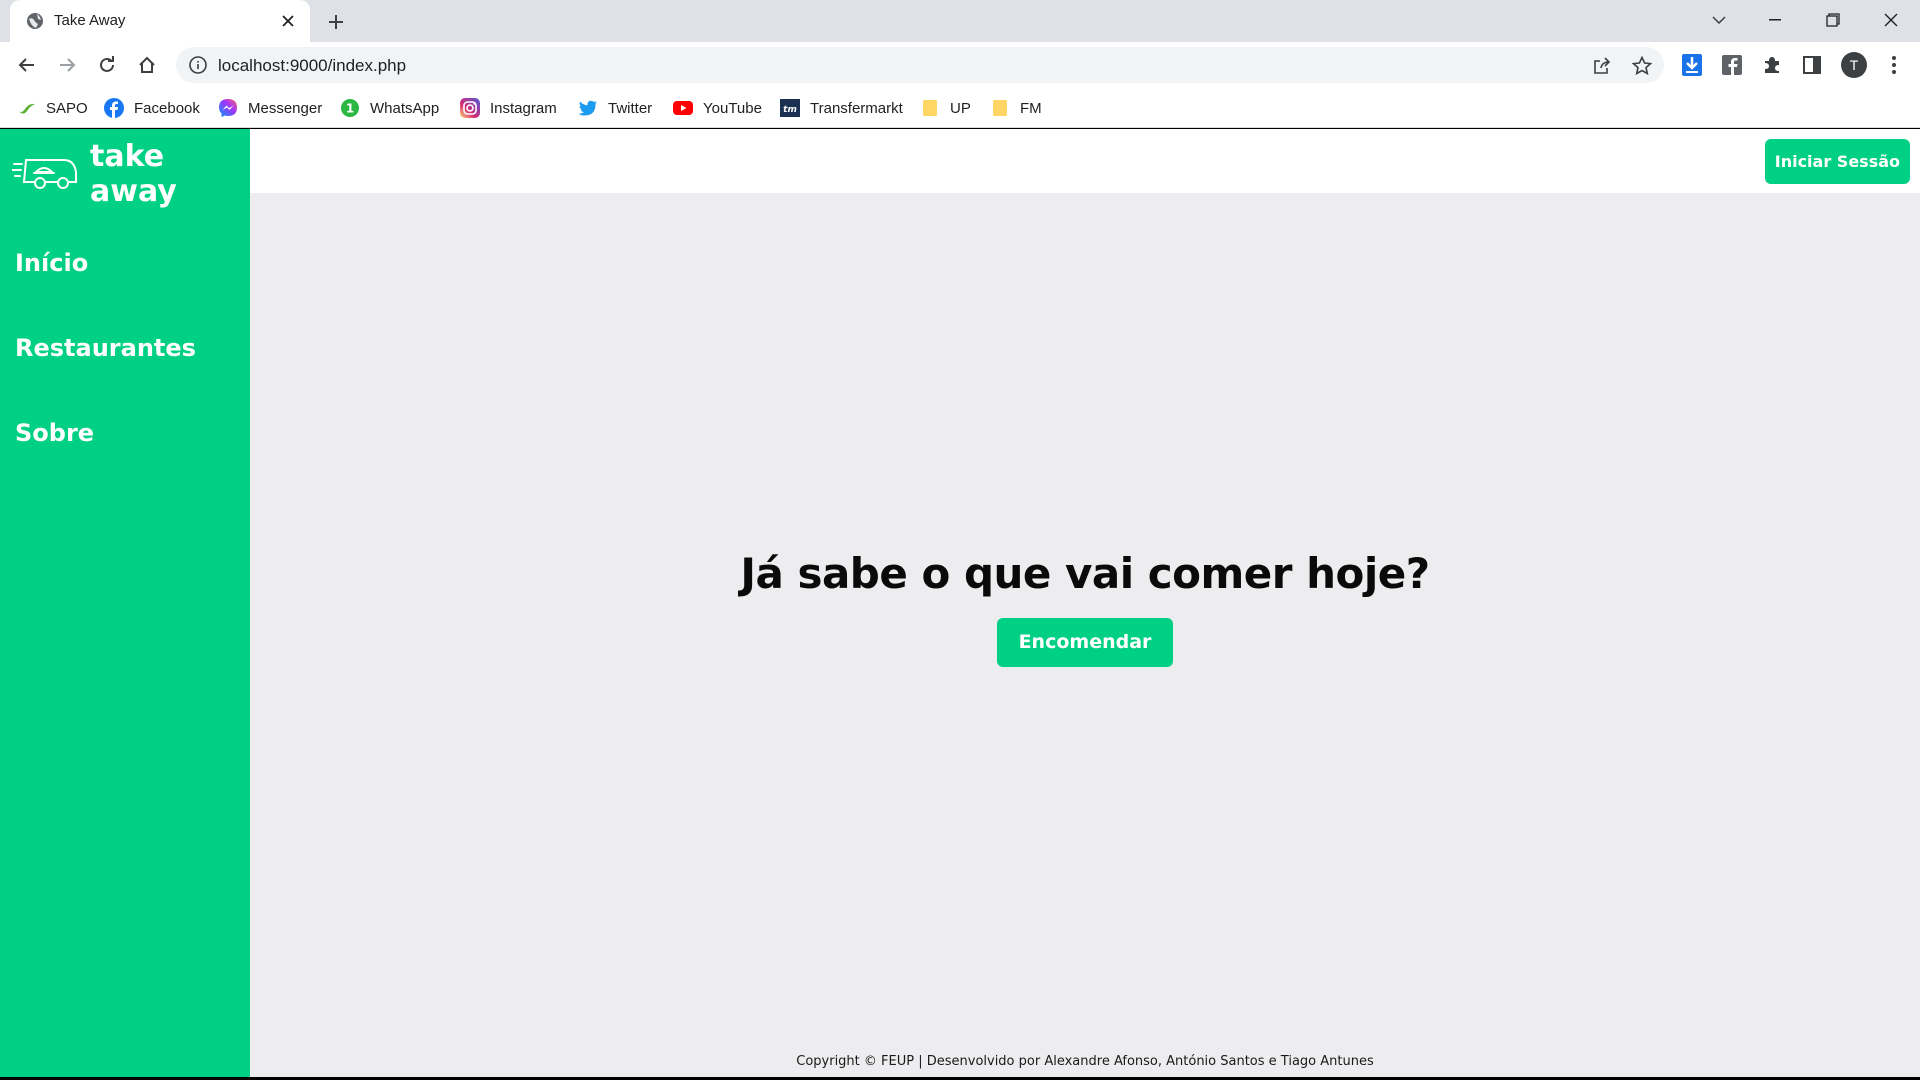 The width and height of the screenshot is (1920, 1080). What do you see at coordinates (67, 65) in the screenshot?
I see `forward-icon` at bounding box center [67, 65].